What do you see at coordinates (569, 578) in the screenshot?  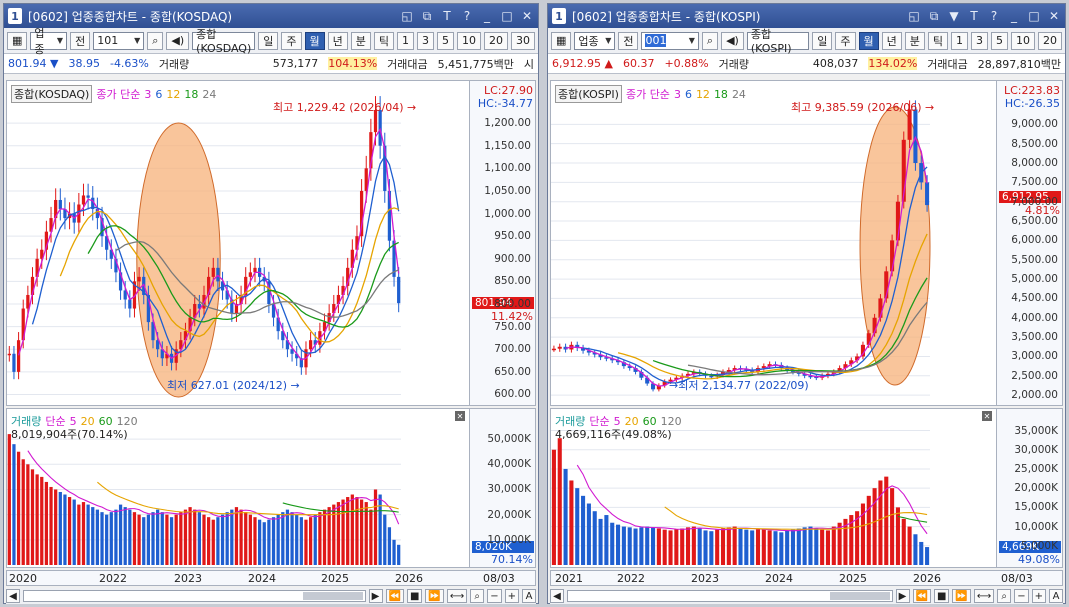 I see `x-label-2021: 2021` at bounding box center [569, 578].